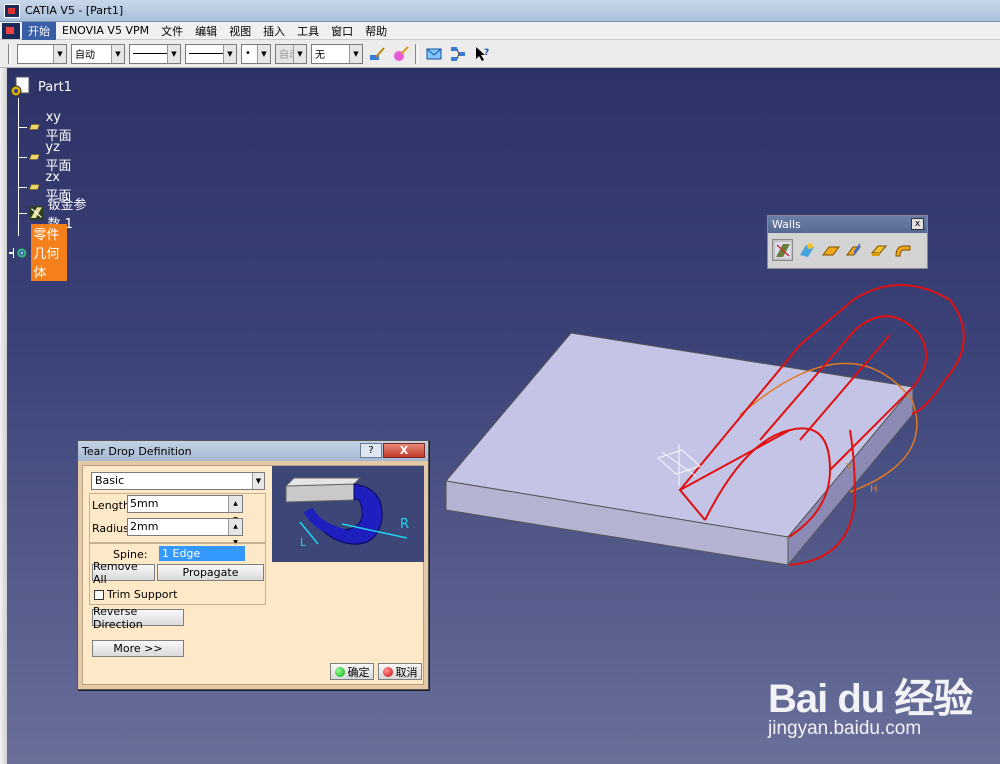  What do you see at coordinates (917, 224) in the screenshot?
I see `walls-close-button: x` at bounding box center [917, 224].